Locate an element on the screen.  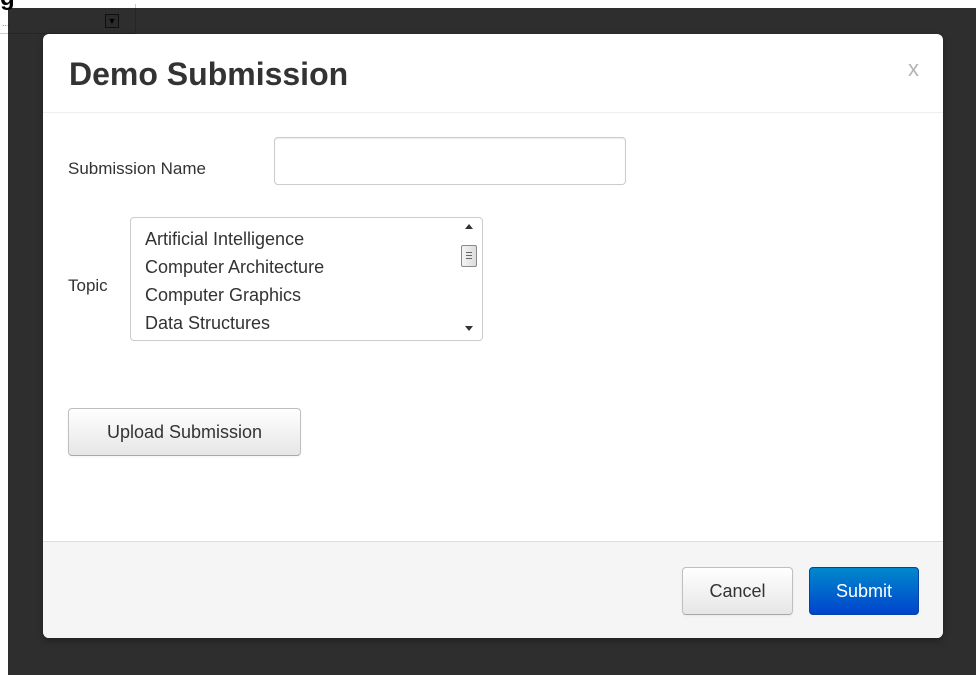
submission-name-input is located at coordinates (450, 161).